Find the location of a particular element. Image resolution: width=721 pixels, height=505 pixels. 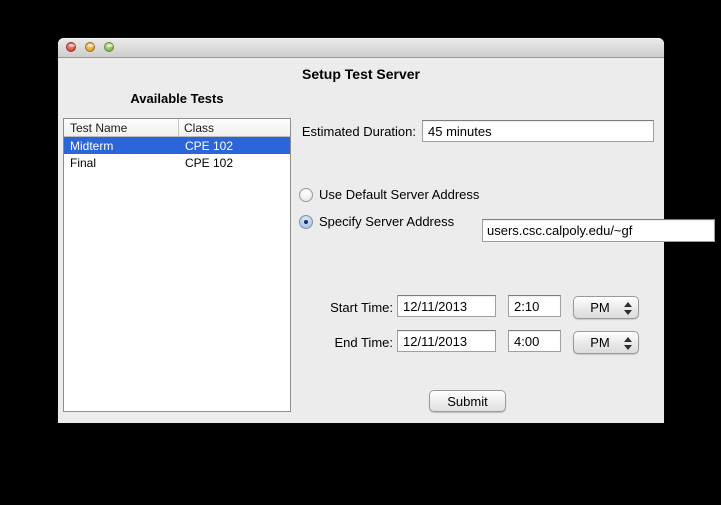

zoom-button is located at coordinates (109, 47).